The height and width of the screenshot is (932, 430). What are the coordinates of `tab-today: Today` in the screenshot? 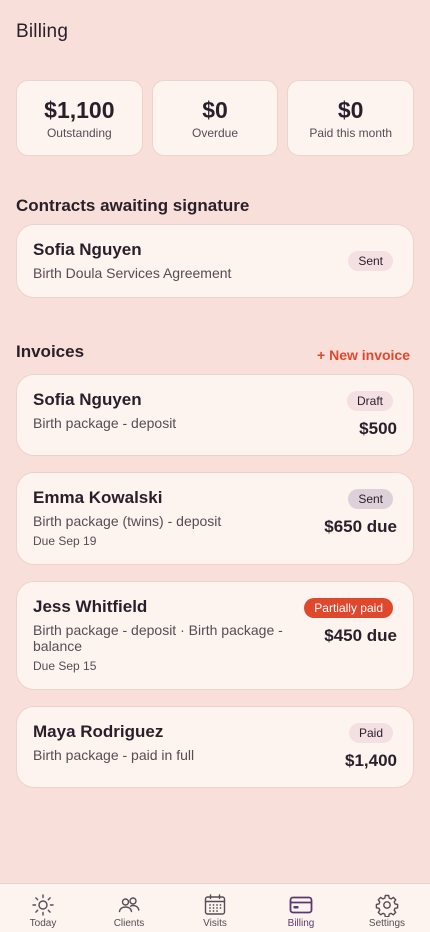 It's located at (43, 908).